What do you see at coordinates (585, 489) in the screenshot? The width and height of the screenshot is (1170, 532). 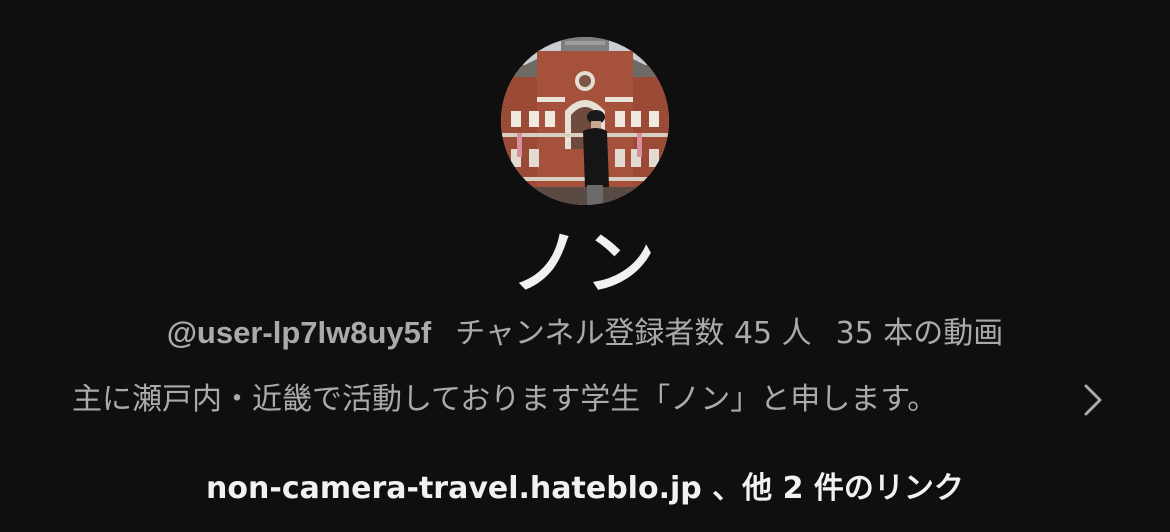 I see `channel-links: non-camera-travel.hateblo.jp 、他 2 件のリンク` at bounding box center [585, 489].